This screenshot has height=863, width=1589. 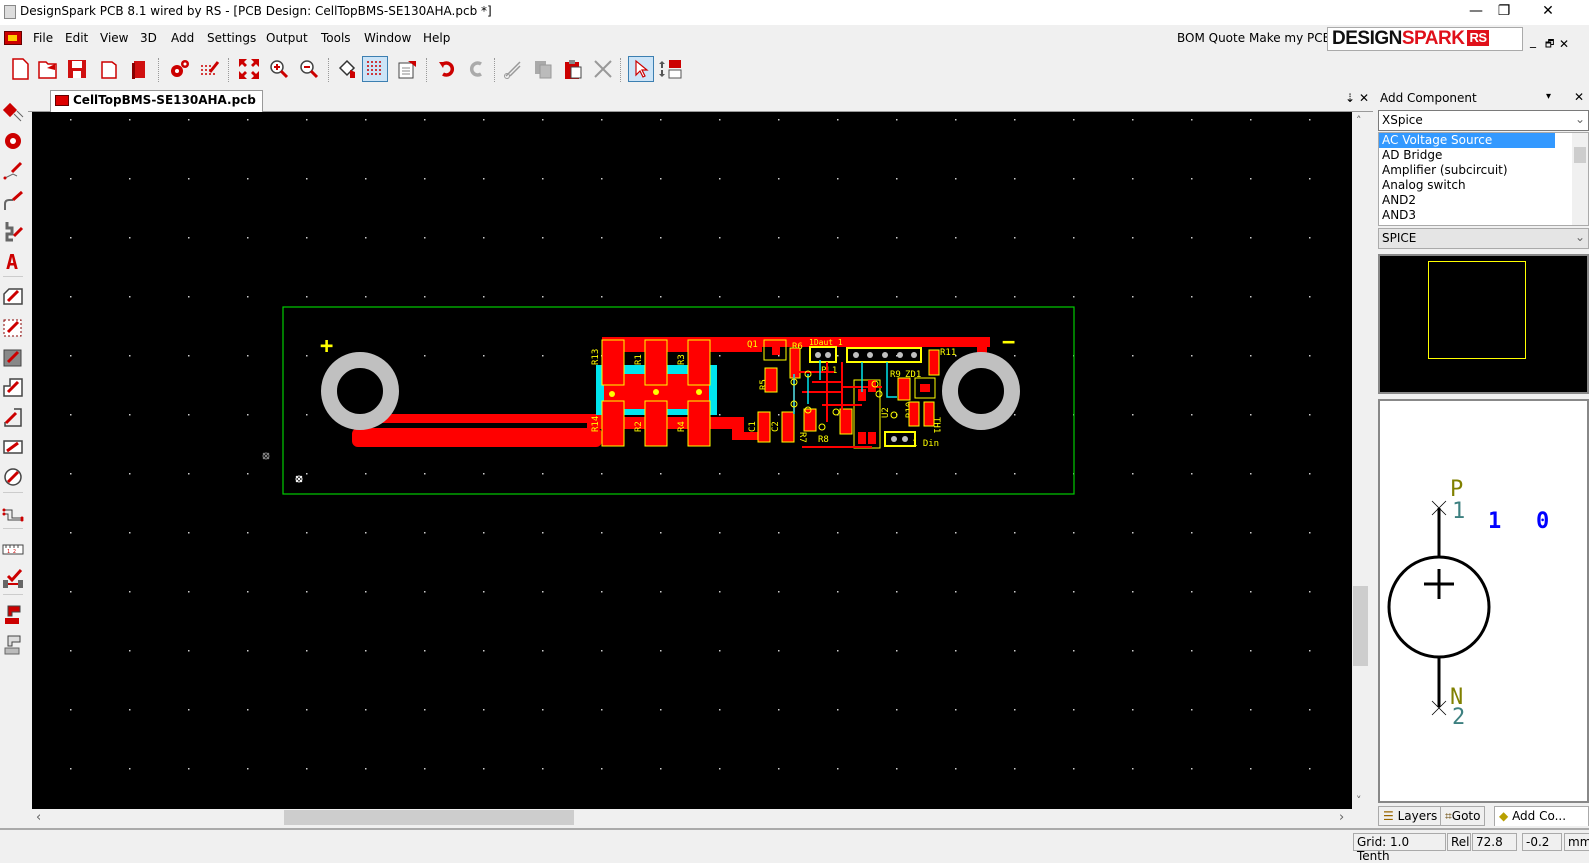 What do you see at coordinates (347, 69) in the screenshot?
I see `fill-button` at bounding box center [347, 69].